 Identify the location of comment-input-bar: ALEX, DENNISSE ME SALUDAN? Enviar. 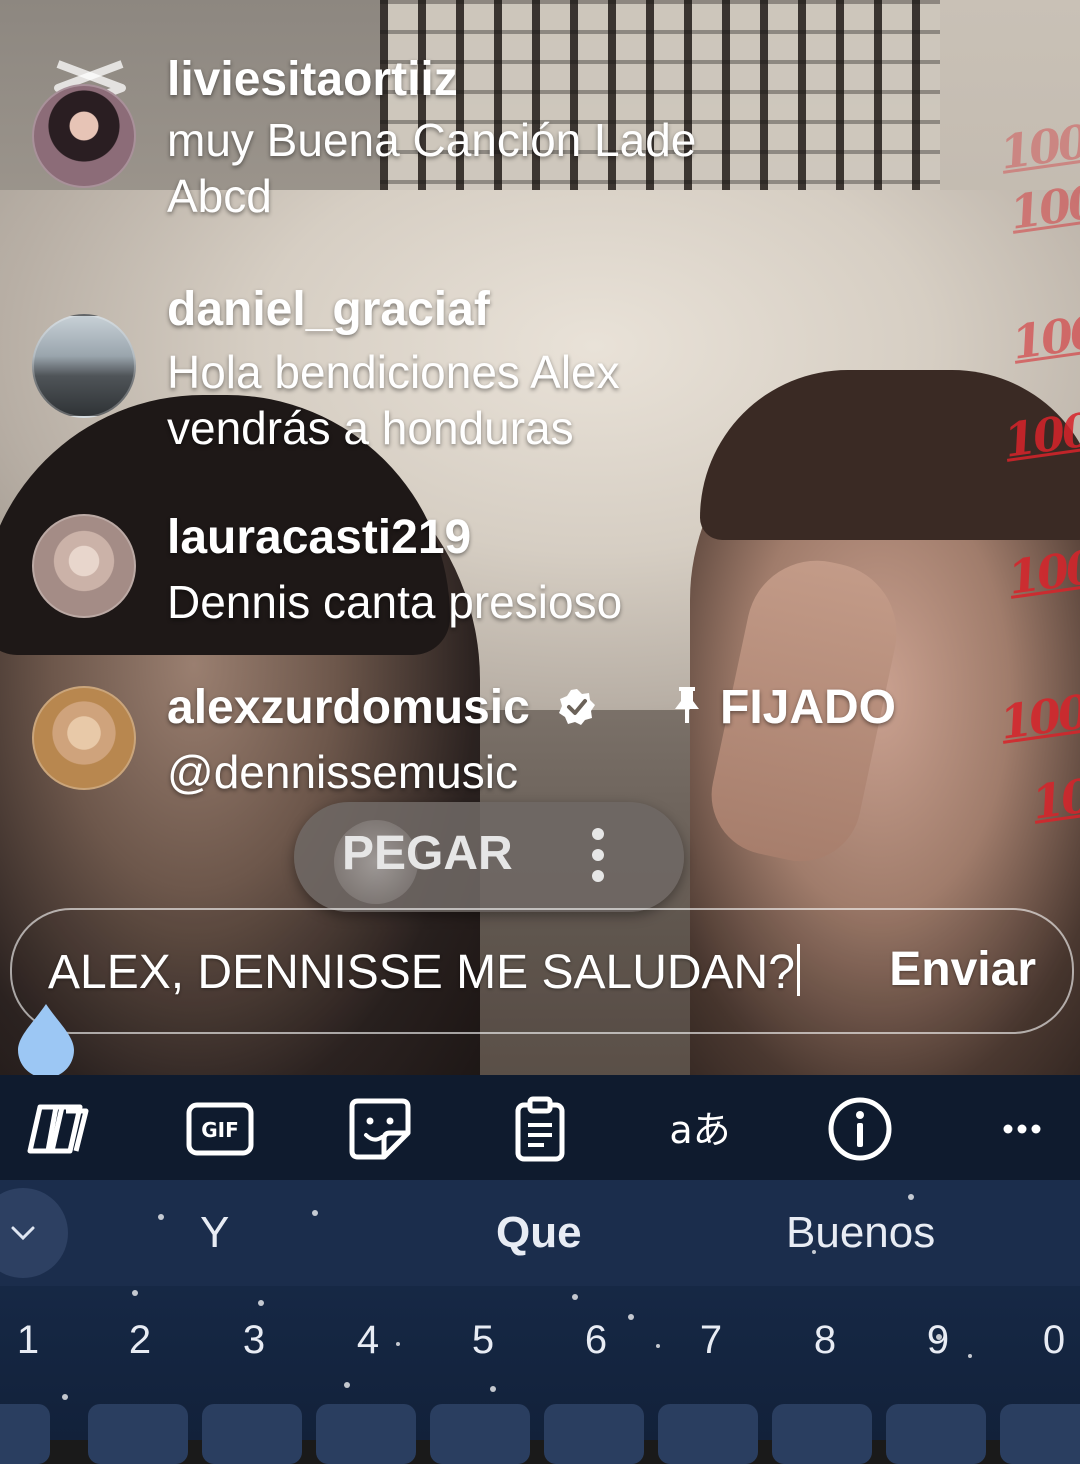
(542, 971).